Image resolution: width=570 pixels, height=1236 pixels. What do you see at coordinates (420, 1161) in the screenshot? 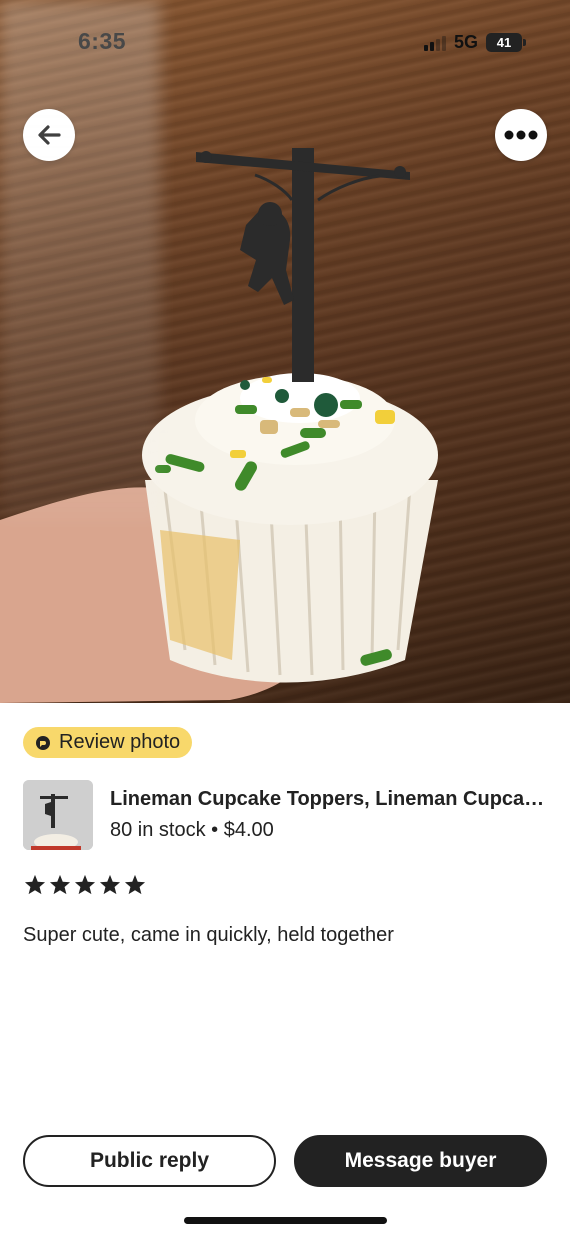
I see `message-buyer-button: Message buyer` at bounding box center [420, 1161].